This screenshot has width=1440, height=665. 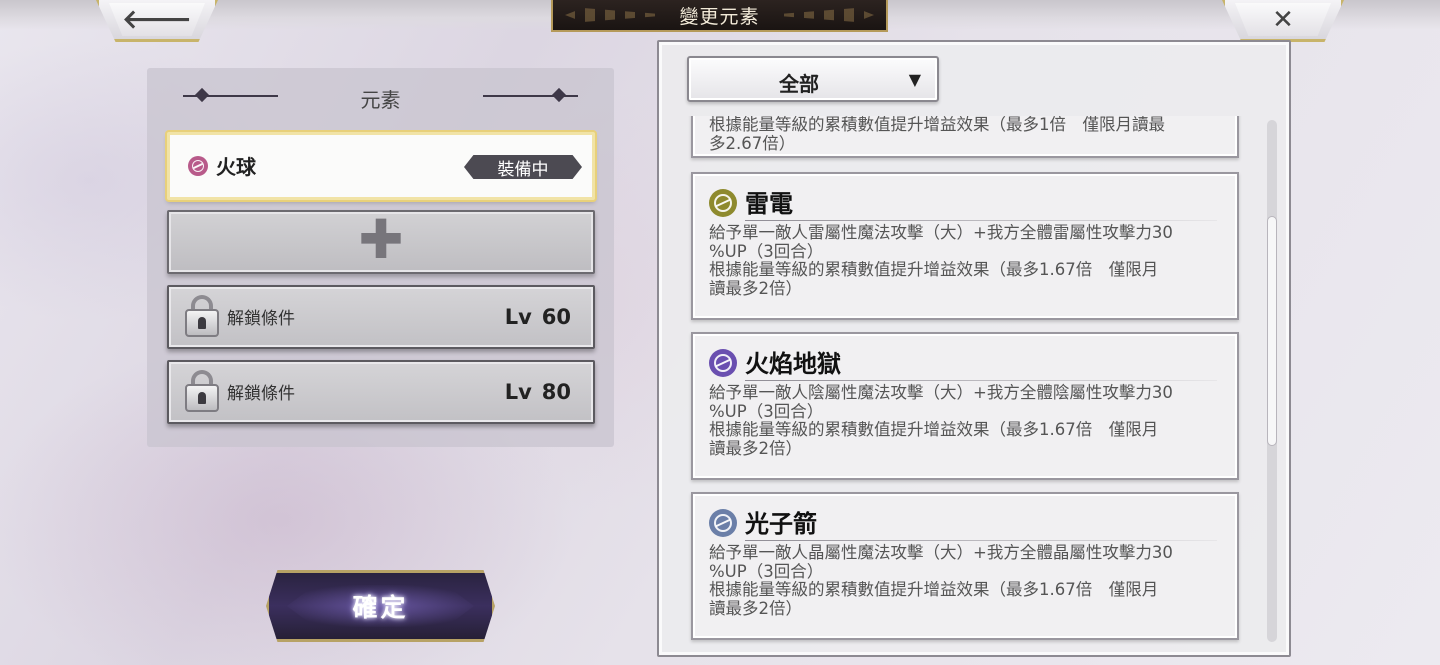 What do you see at coordinates (723, 523) in the screenshot?
I see `crystal-element-icon` at bounding box center [723, 523].